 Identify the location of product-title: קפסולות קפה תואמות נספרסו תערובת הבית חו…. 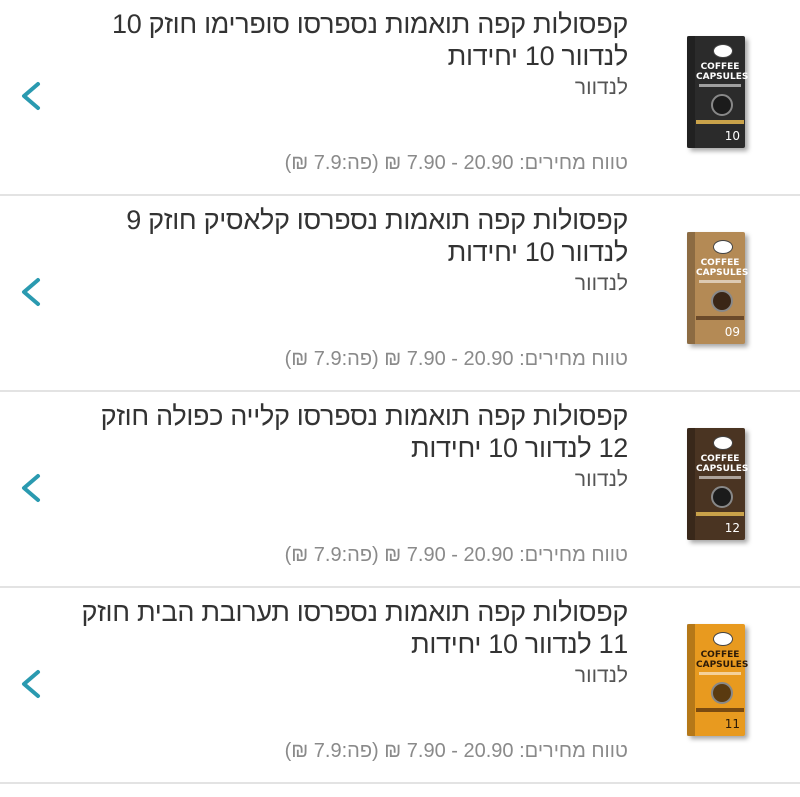
(348, 628).